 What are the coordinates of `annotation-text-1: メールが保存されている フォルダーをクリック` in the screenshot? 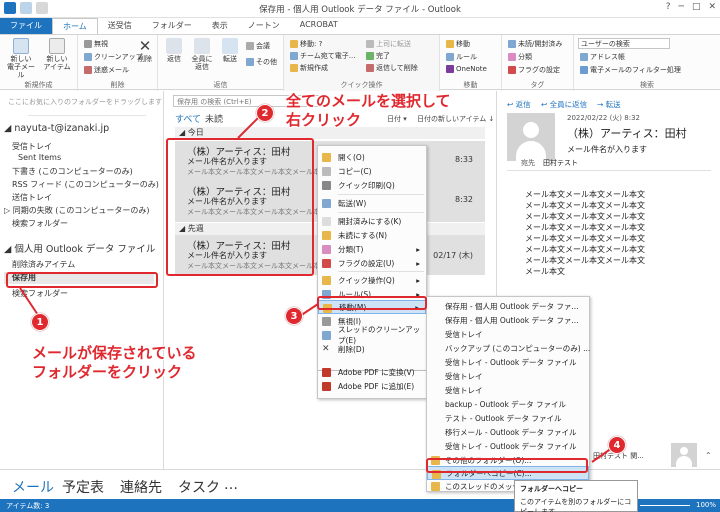 It's located at (114, 362).